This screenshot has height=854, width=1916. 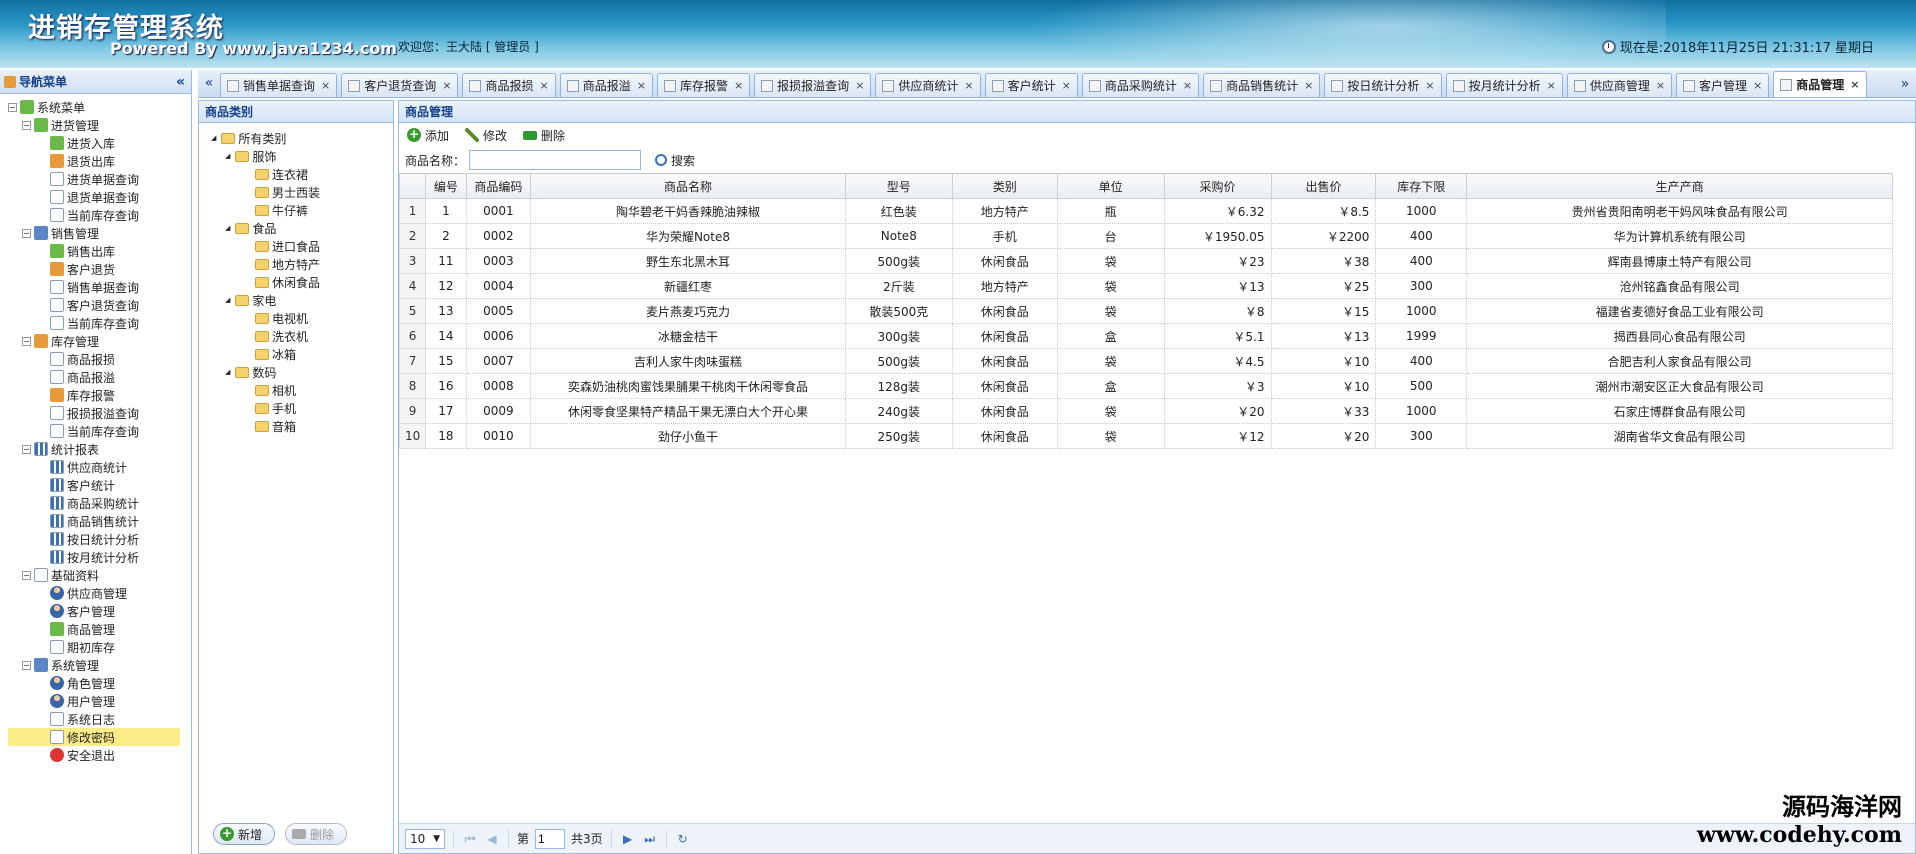 What do you see at coordinates (628, 839) in the screenshot?
I see `next-page-icon: ▶` at bounding box center [628, 839].